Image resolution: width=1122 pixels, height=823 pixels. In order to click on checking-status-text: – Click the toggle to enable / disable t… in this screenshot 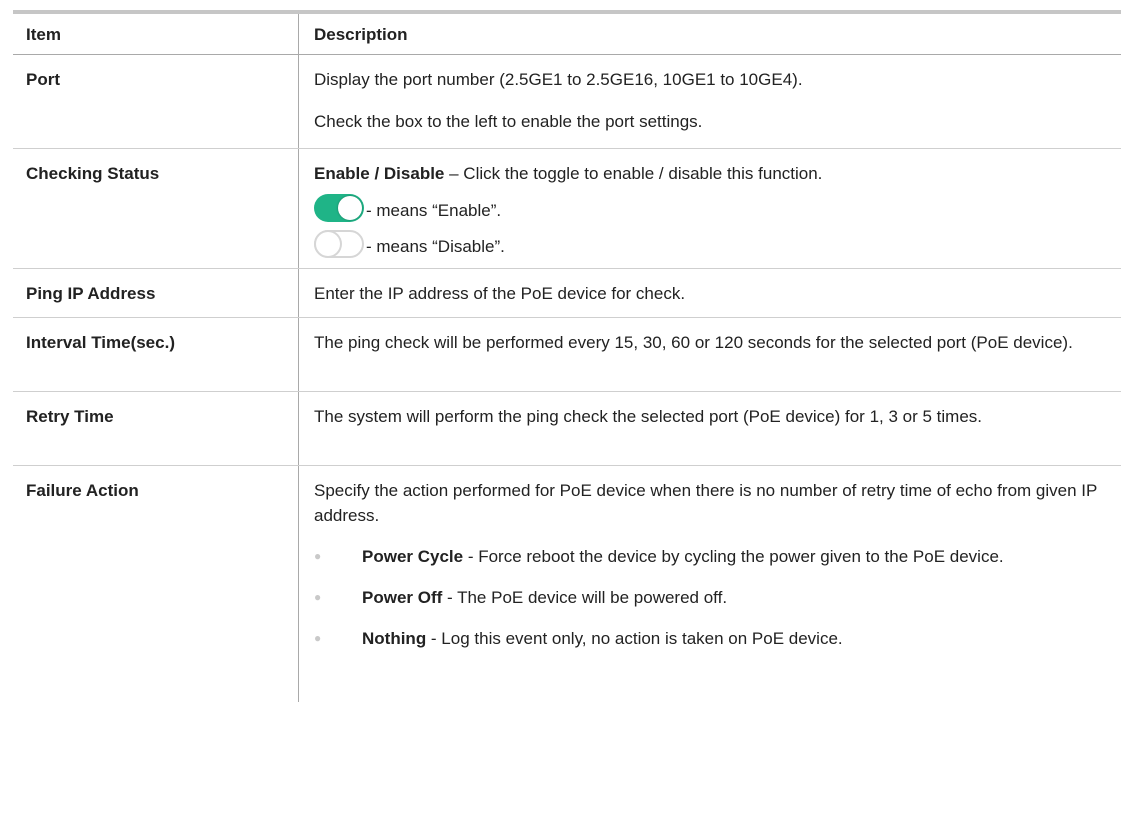, I will do `click(633, 173)`.